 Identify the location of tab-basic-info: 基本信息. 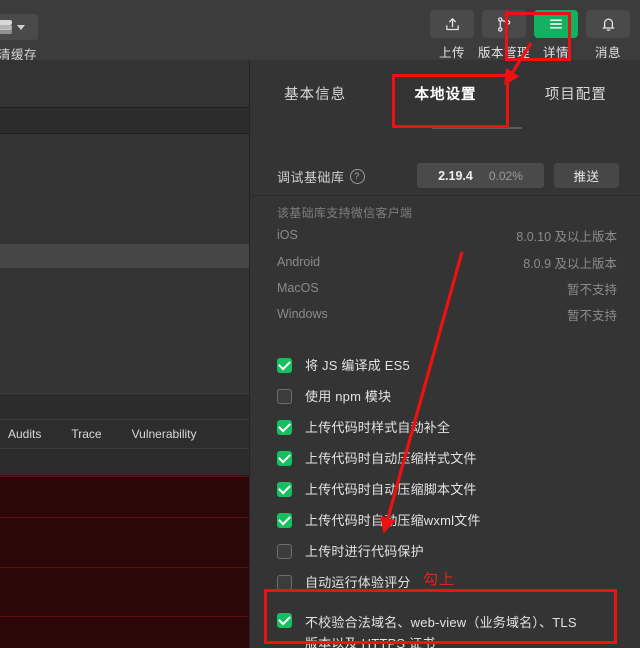
(315, 95).